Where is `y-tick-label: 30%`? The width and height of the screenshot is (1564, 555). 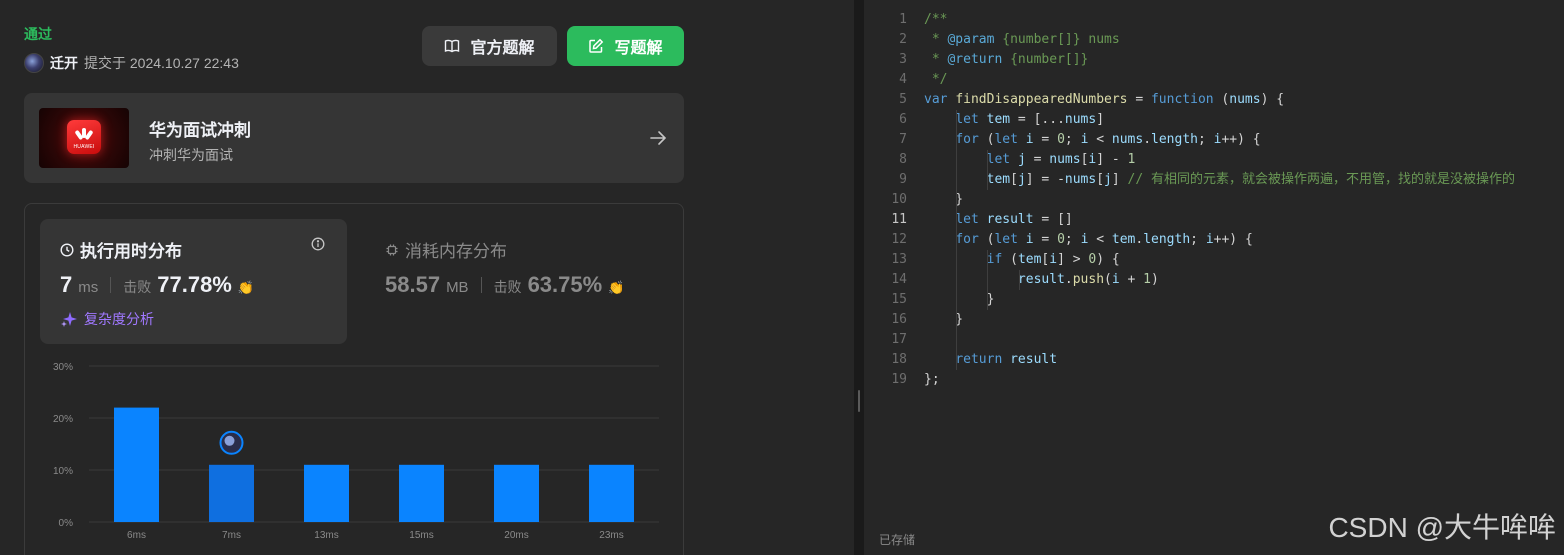 y-tick-label: 30% is located at coordinates (63, 367).